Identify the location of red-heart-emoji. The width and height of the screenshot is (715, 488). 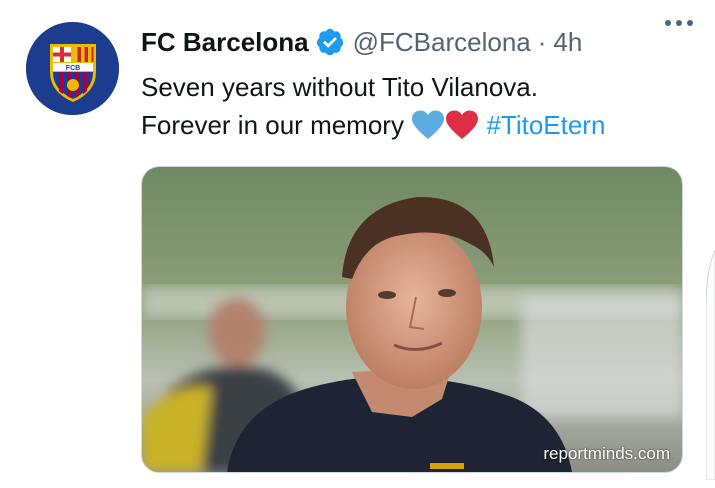
(462, 124).